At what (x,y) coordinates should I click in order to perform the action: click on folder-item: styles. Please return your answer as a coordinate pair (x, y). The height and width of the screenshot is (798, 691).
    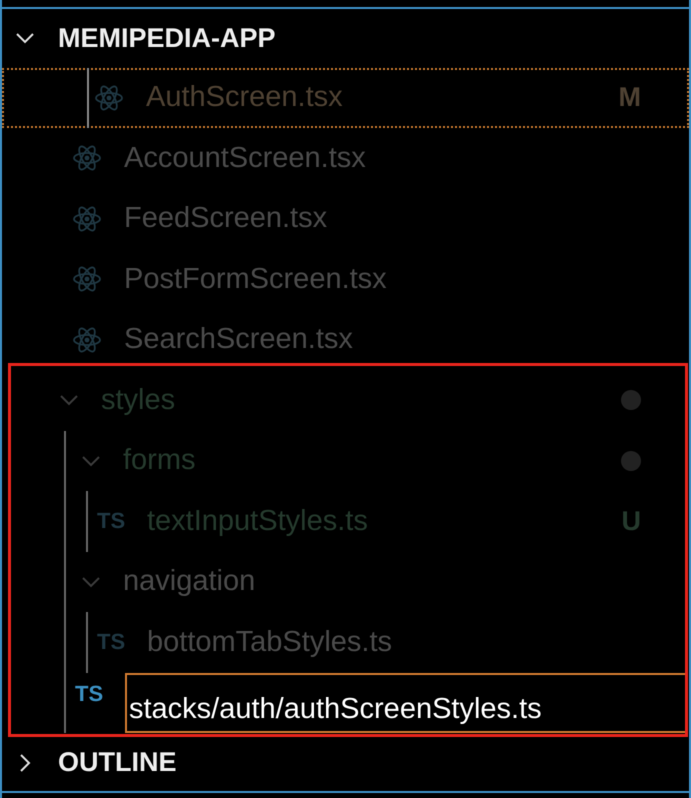
    Looking at the image, I should click on (345, 400).